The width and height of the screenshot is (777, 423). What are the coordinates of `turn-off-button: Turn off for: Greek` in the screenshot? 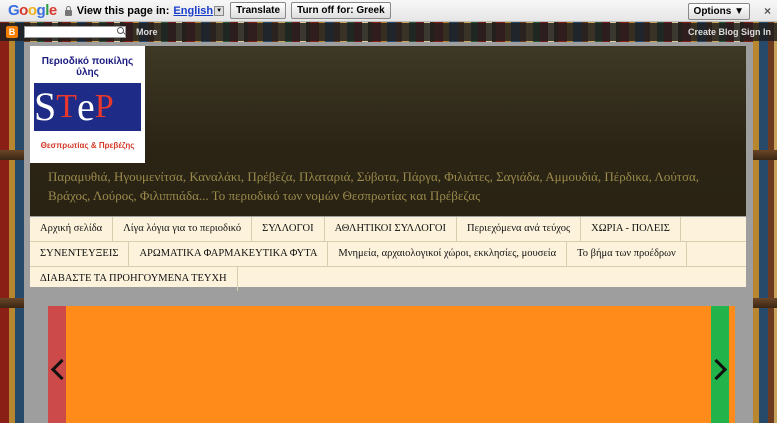 It's located at (341, 10).